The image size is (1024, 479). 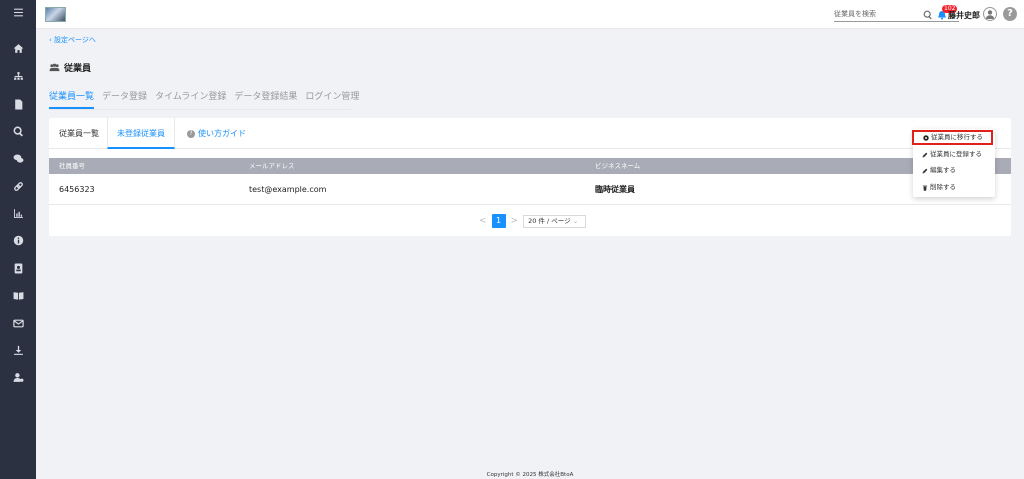 What do you see at coordinates (18, 104) in the screenshot?
I see `document-icon` at bounding box center [18, 104].